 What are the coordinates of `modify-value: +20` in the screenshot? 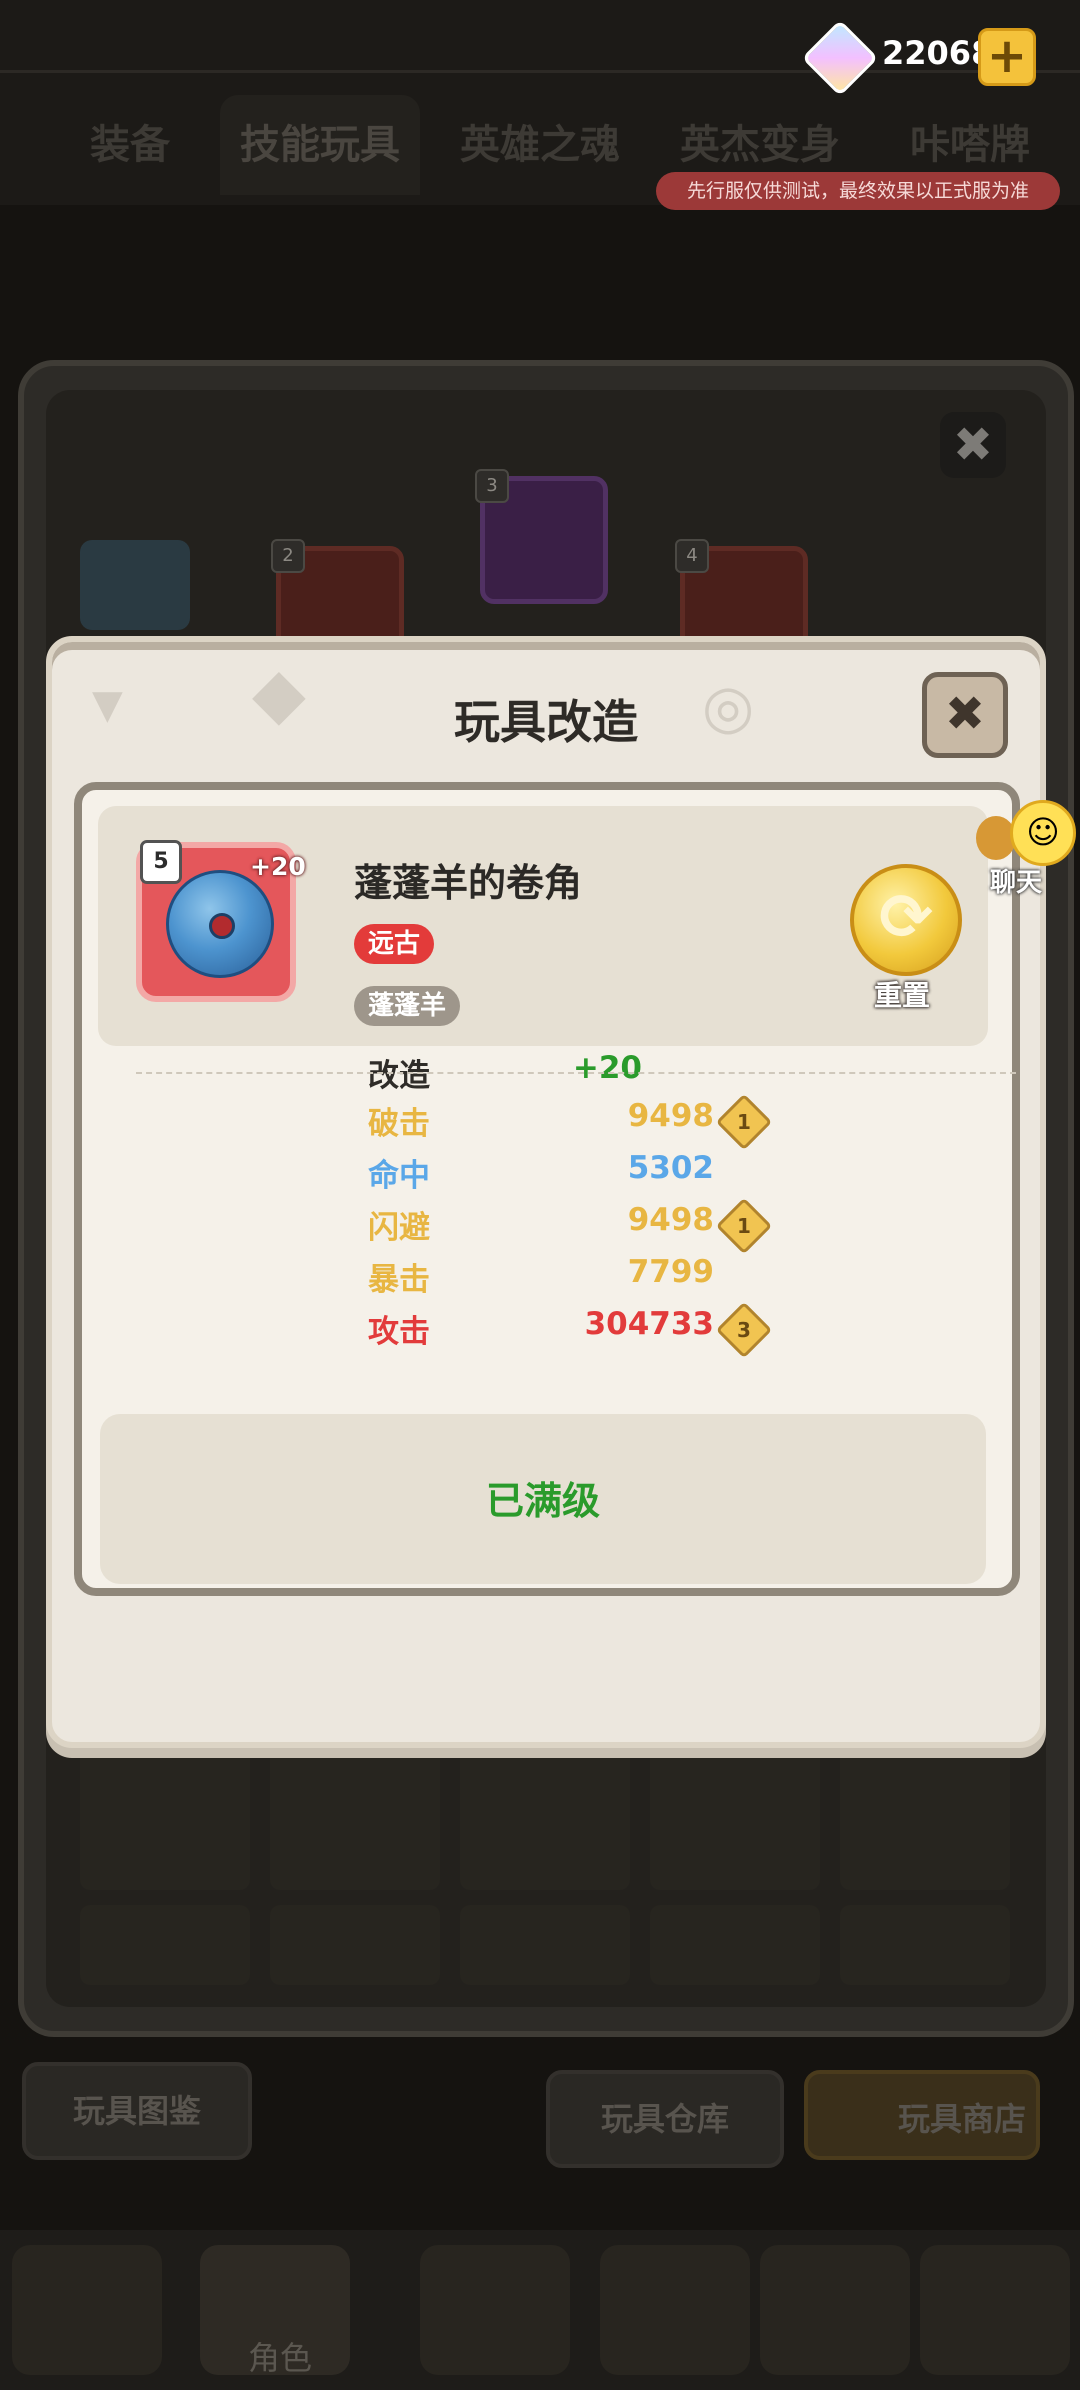 It's located at (607, 1068).